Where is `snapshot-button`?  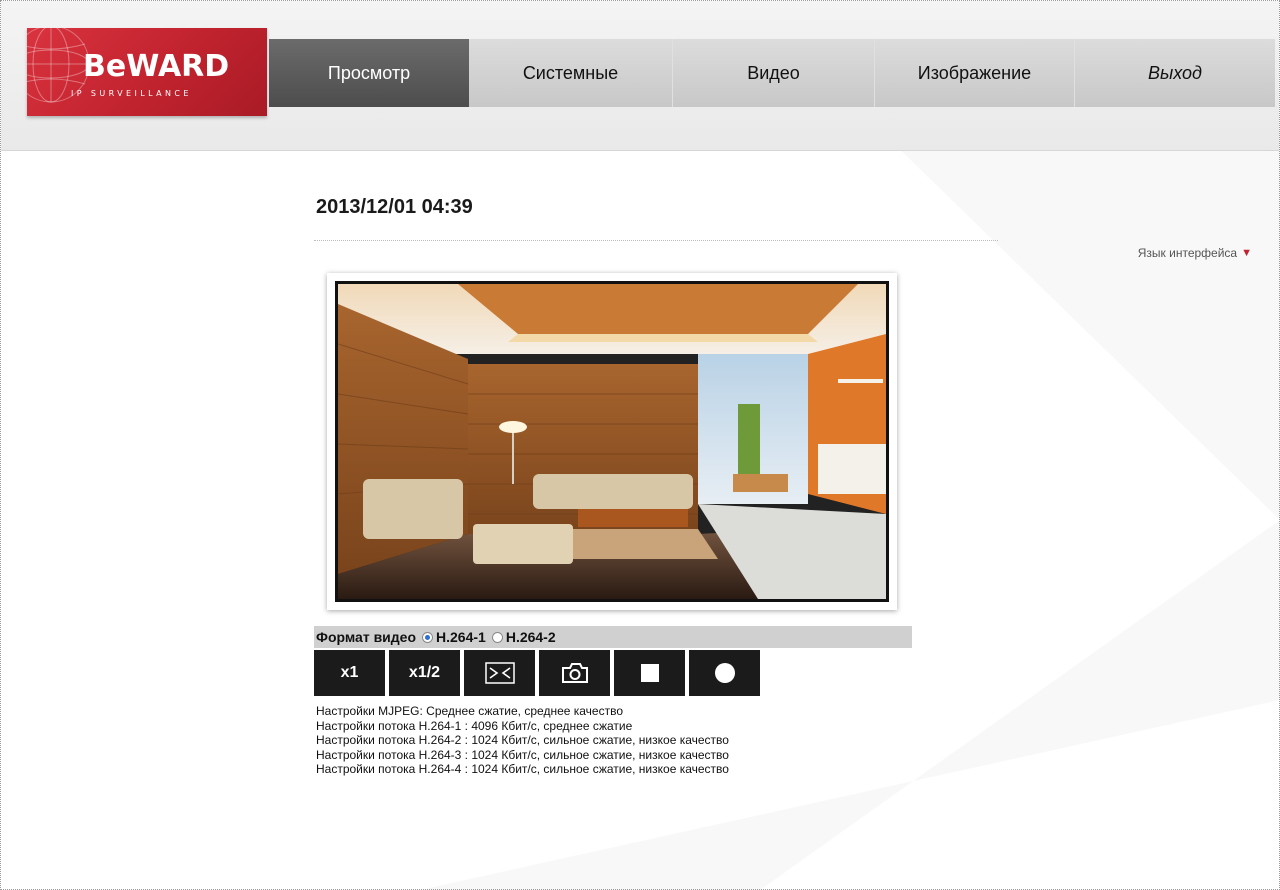
snapshot-button is located at coordinates (574, 673).